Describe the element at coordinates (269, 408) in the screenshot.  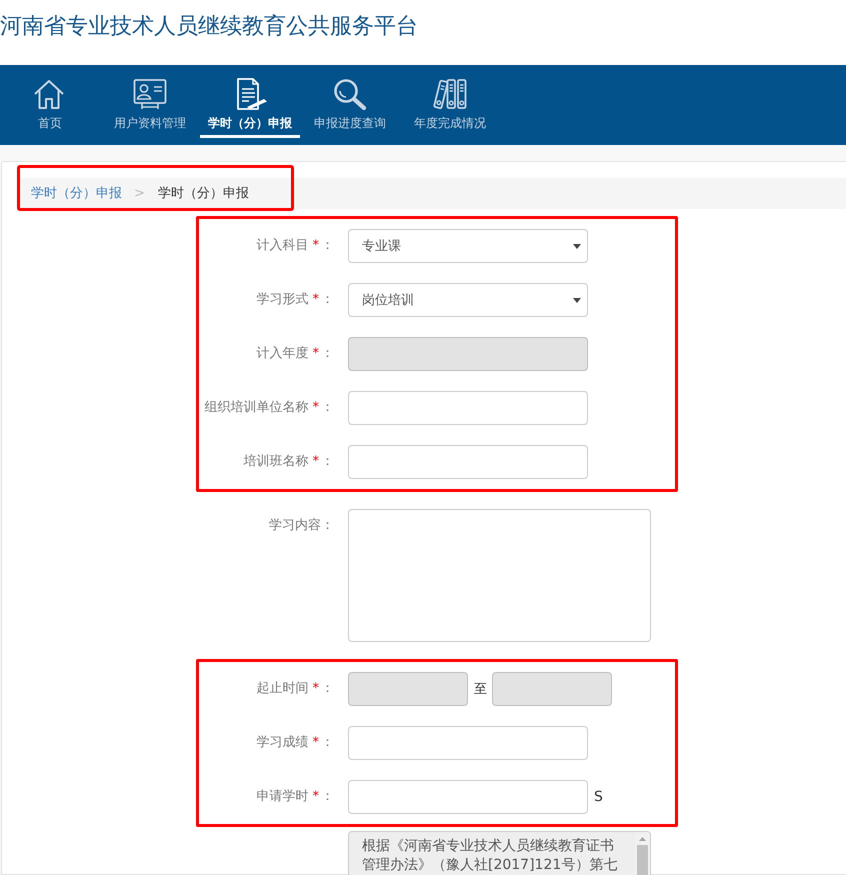
I see `field-label: 组织培训单位名称 *：` at that location.